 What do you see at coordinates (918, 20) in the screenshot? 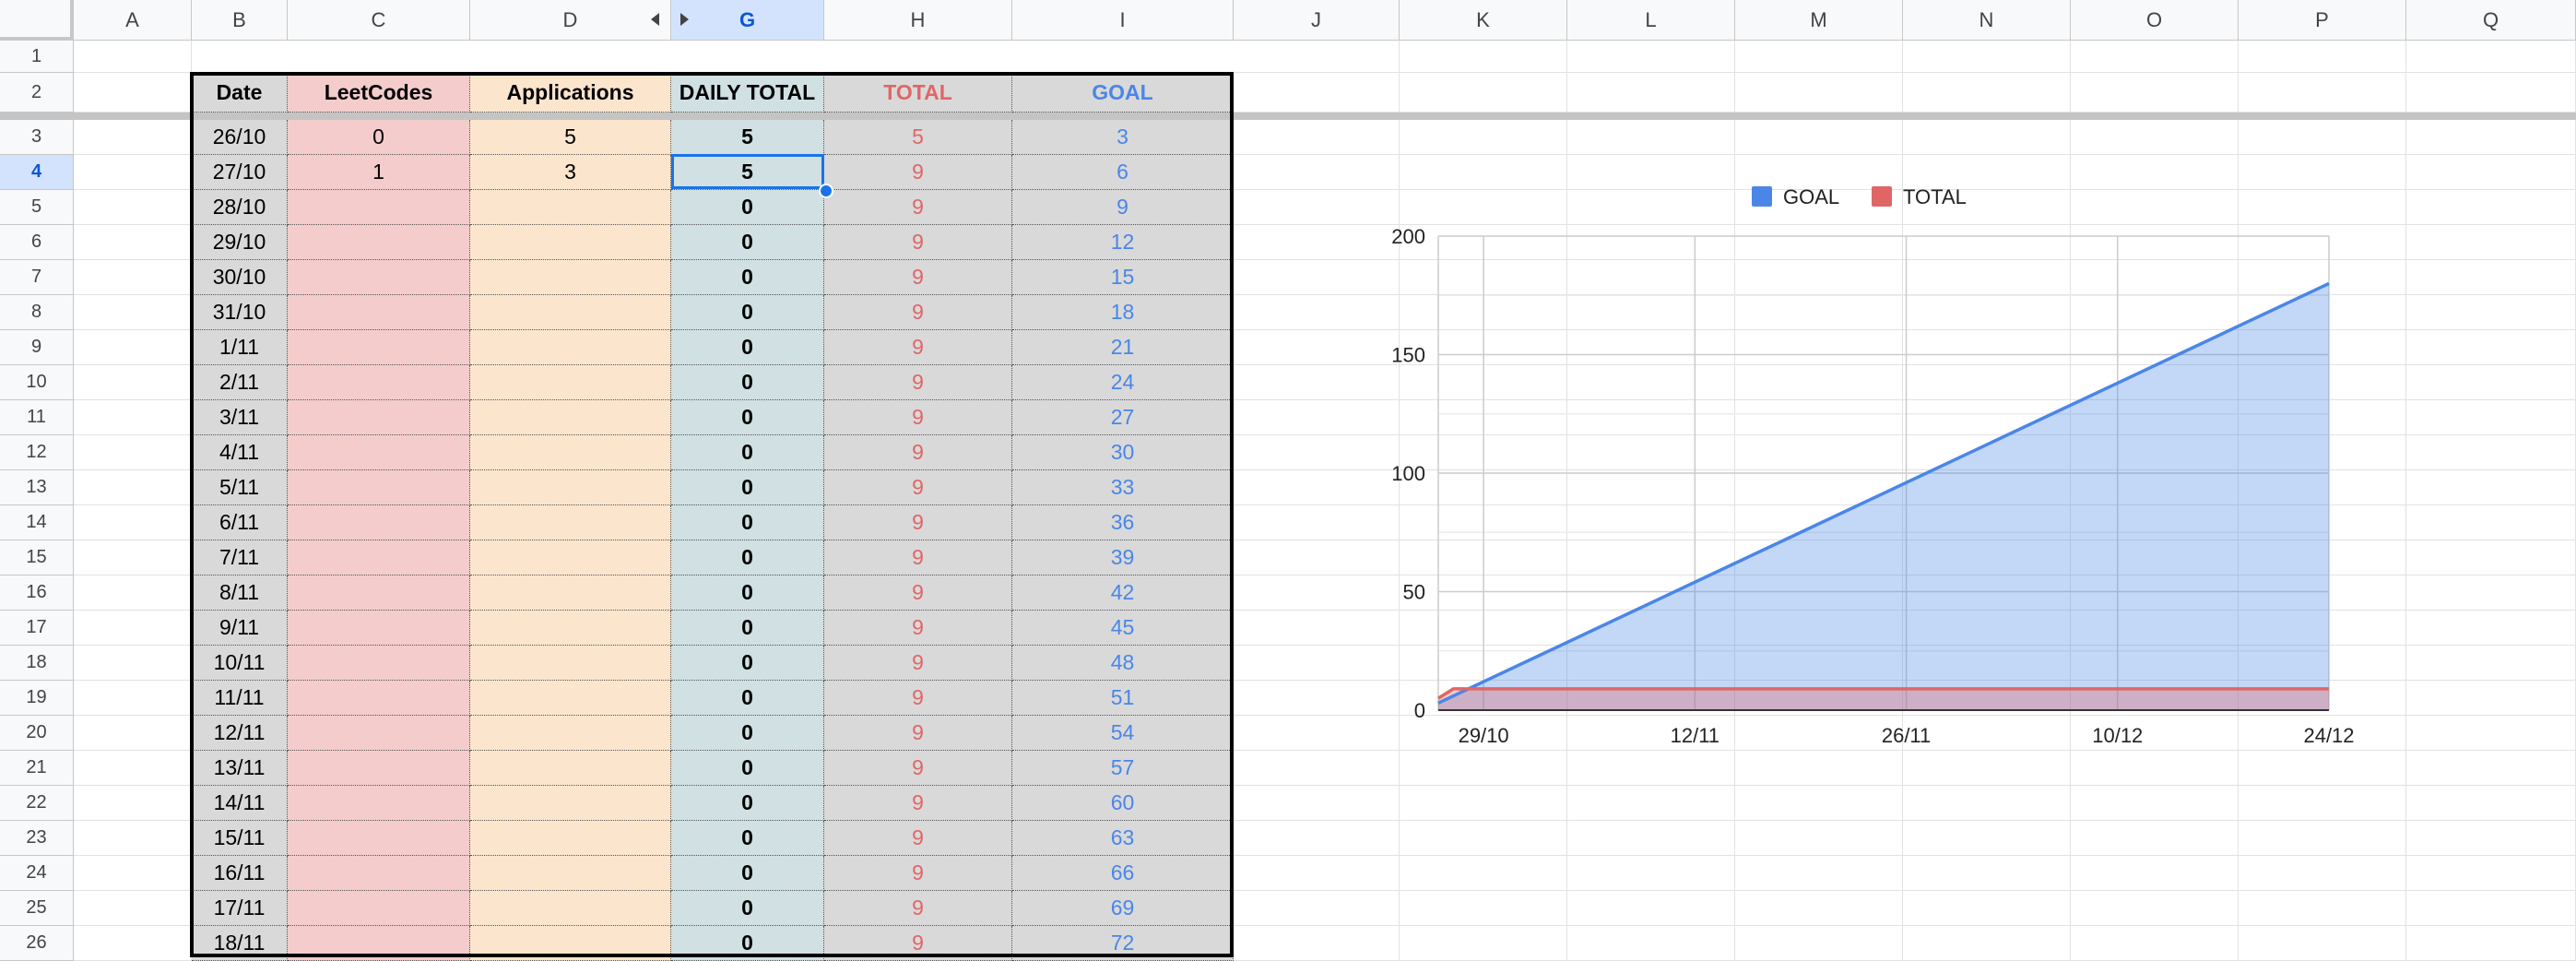
I see `column-header-h: H` at bounding box center [918, 20].